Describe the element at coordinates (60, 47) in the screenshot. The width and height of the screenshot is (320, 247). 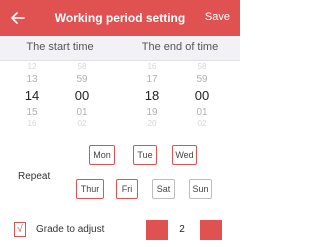
I see `tab-start-time: The start time` at that location.